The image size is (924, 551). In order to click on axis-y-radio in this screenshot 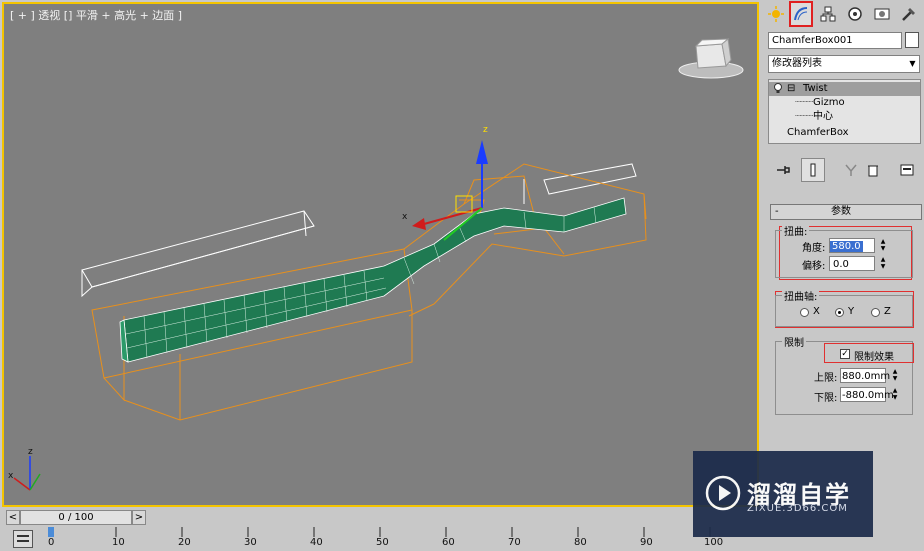, I will do `click(839, 312)`.